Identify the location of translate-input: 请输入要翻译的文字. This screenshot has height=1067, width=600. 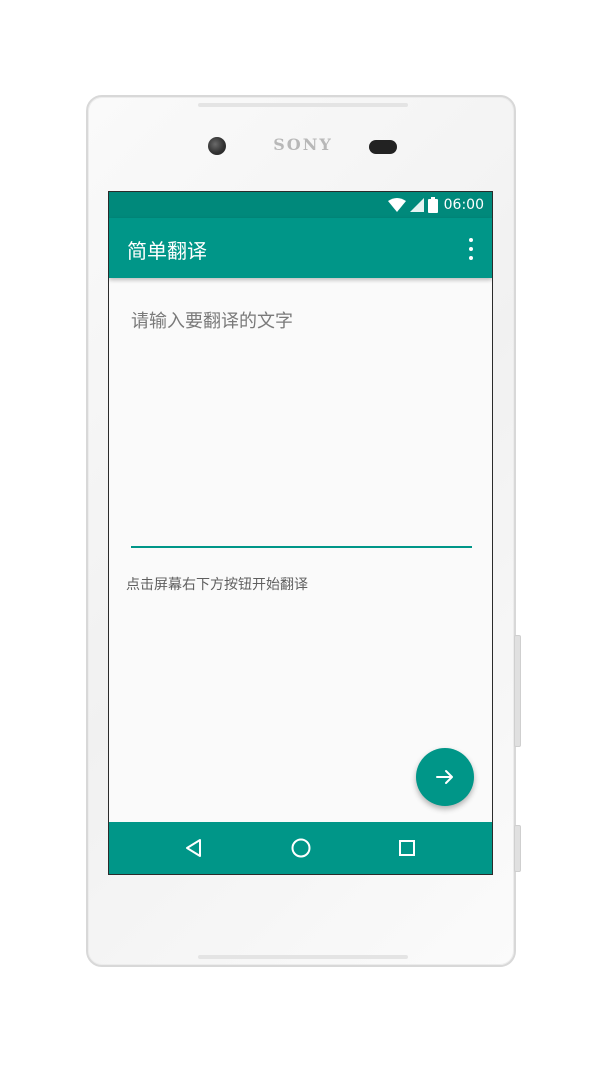
(301, 402).